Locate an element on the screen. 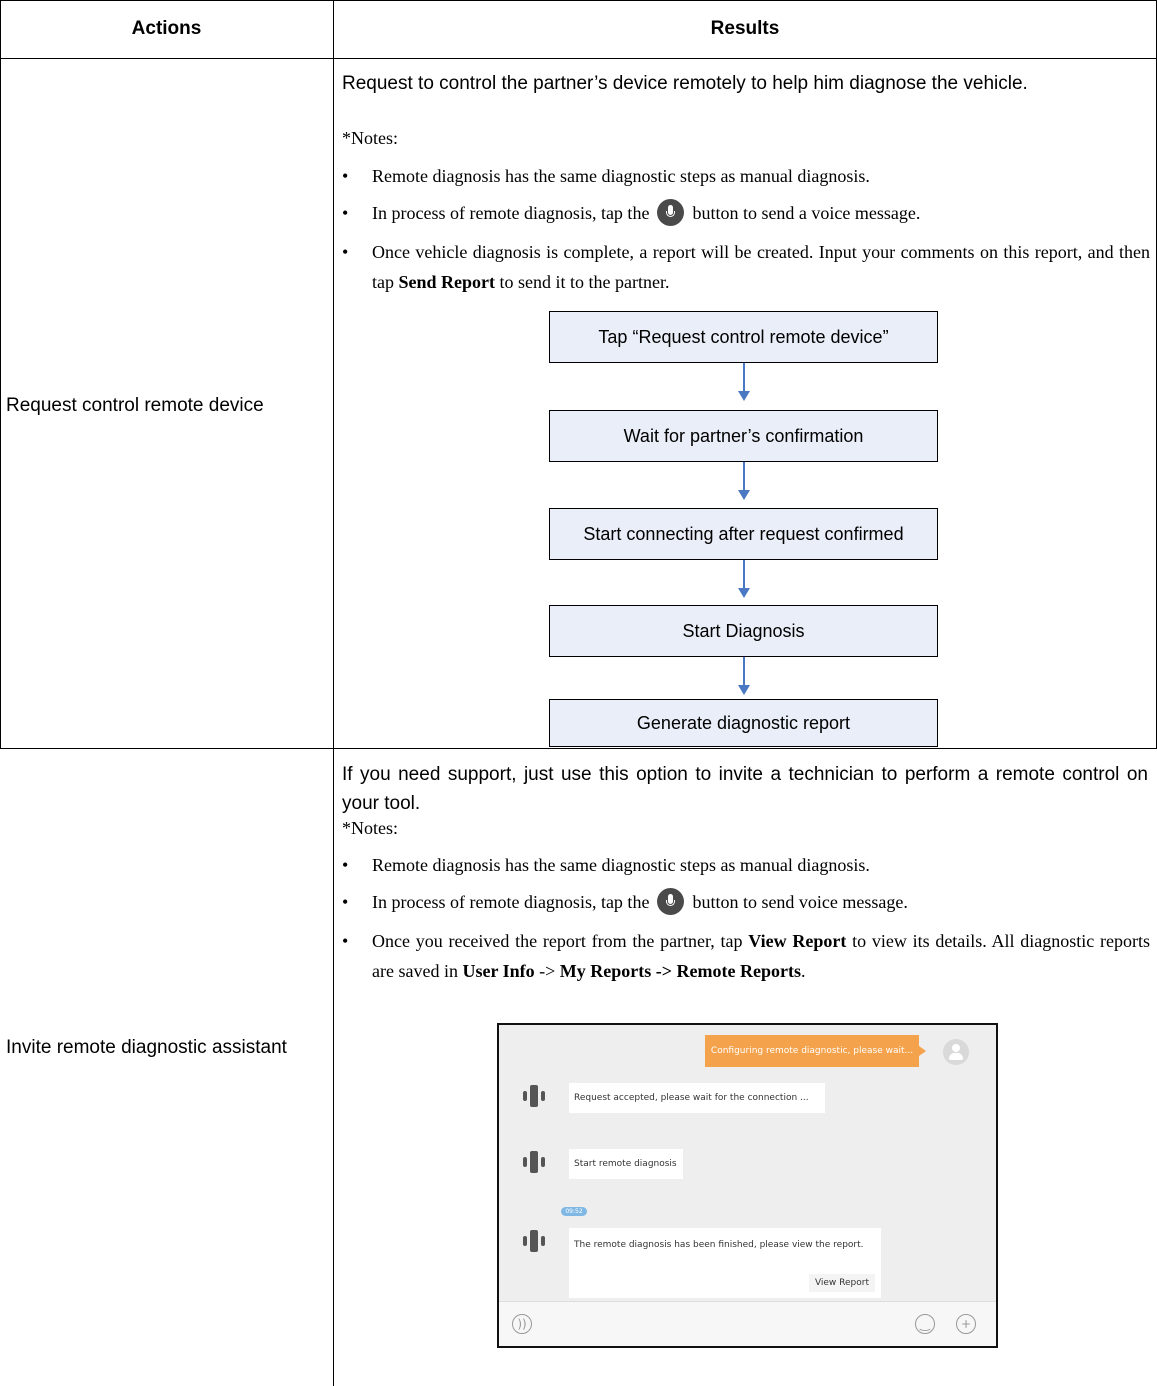  emoji-icon: ‿ is located at coordinates (925, 1324).